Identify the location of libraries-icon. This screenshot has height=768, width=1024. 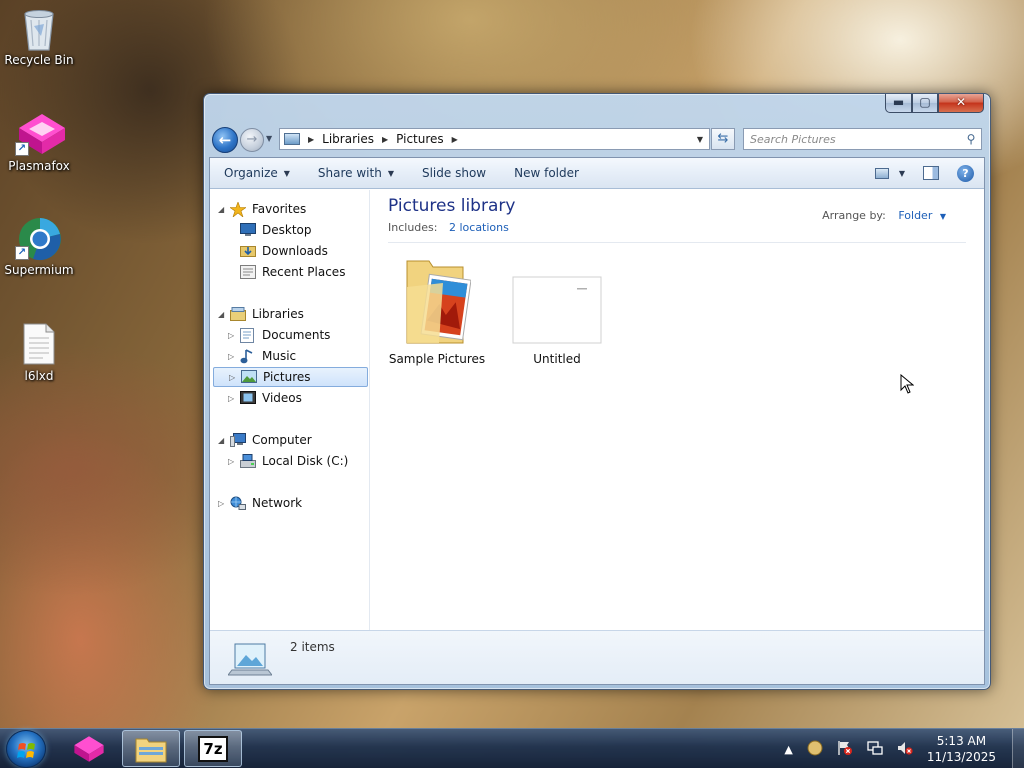
(238, 314).